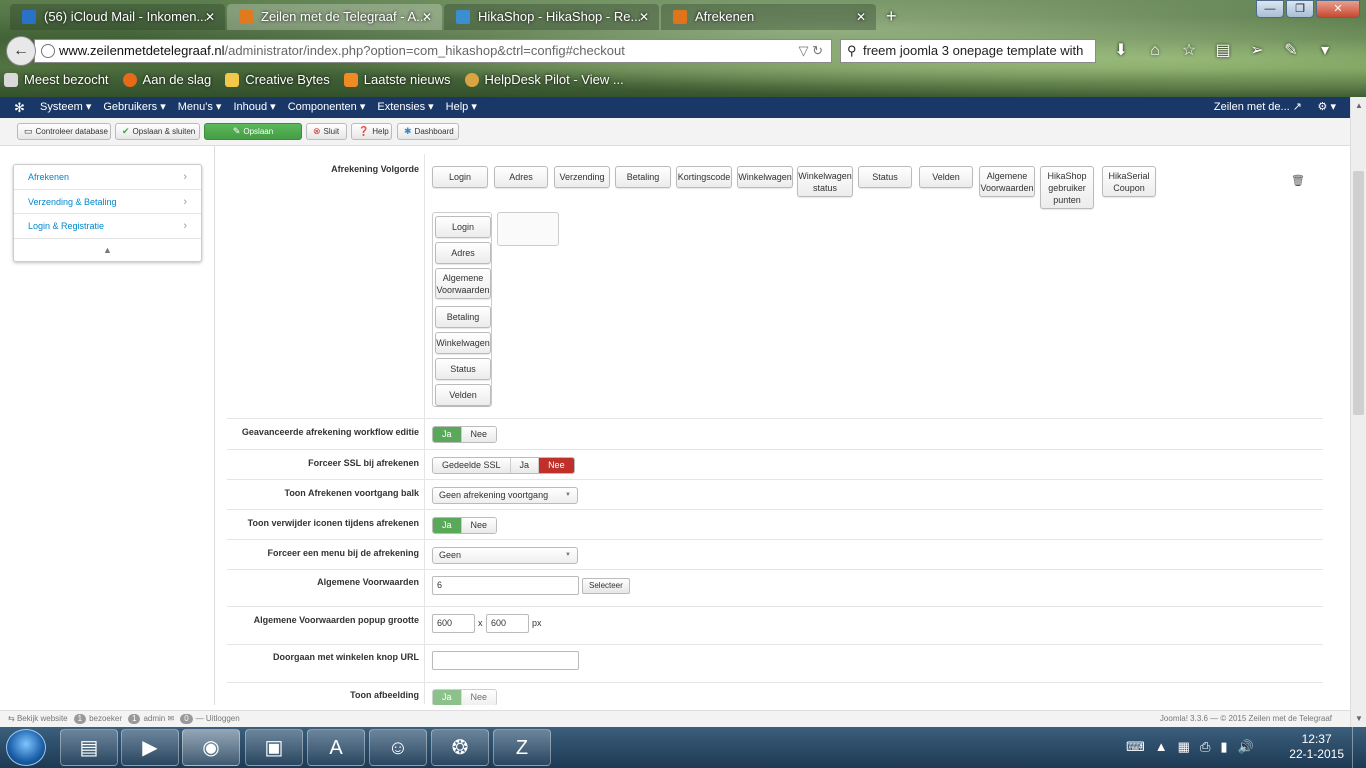 This screenshot has height=768, width=1366. I want to click on menu-menus: Menu's ▾, so click(200, 107).